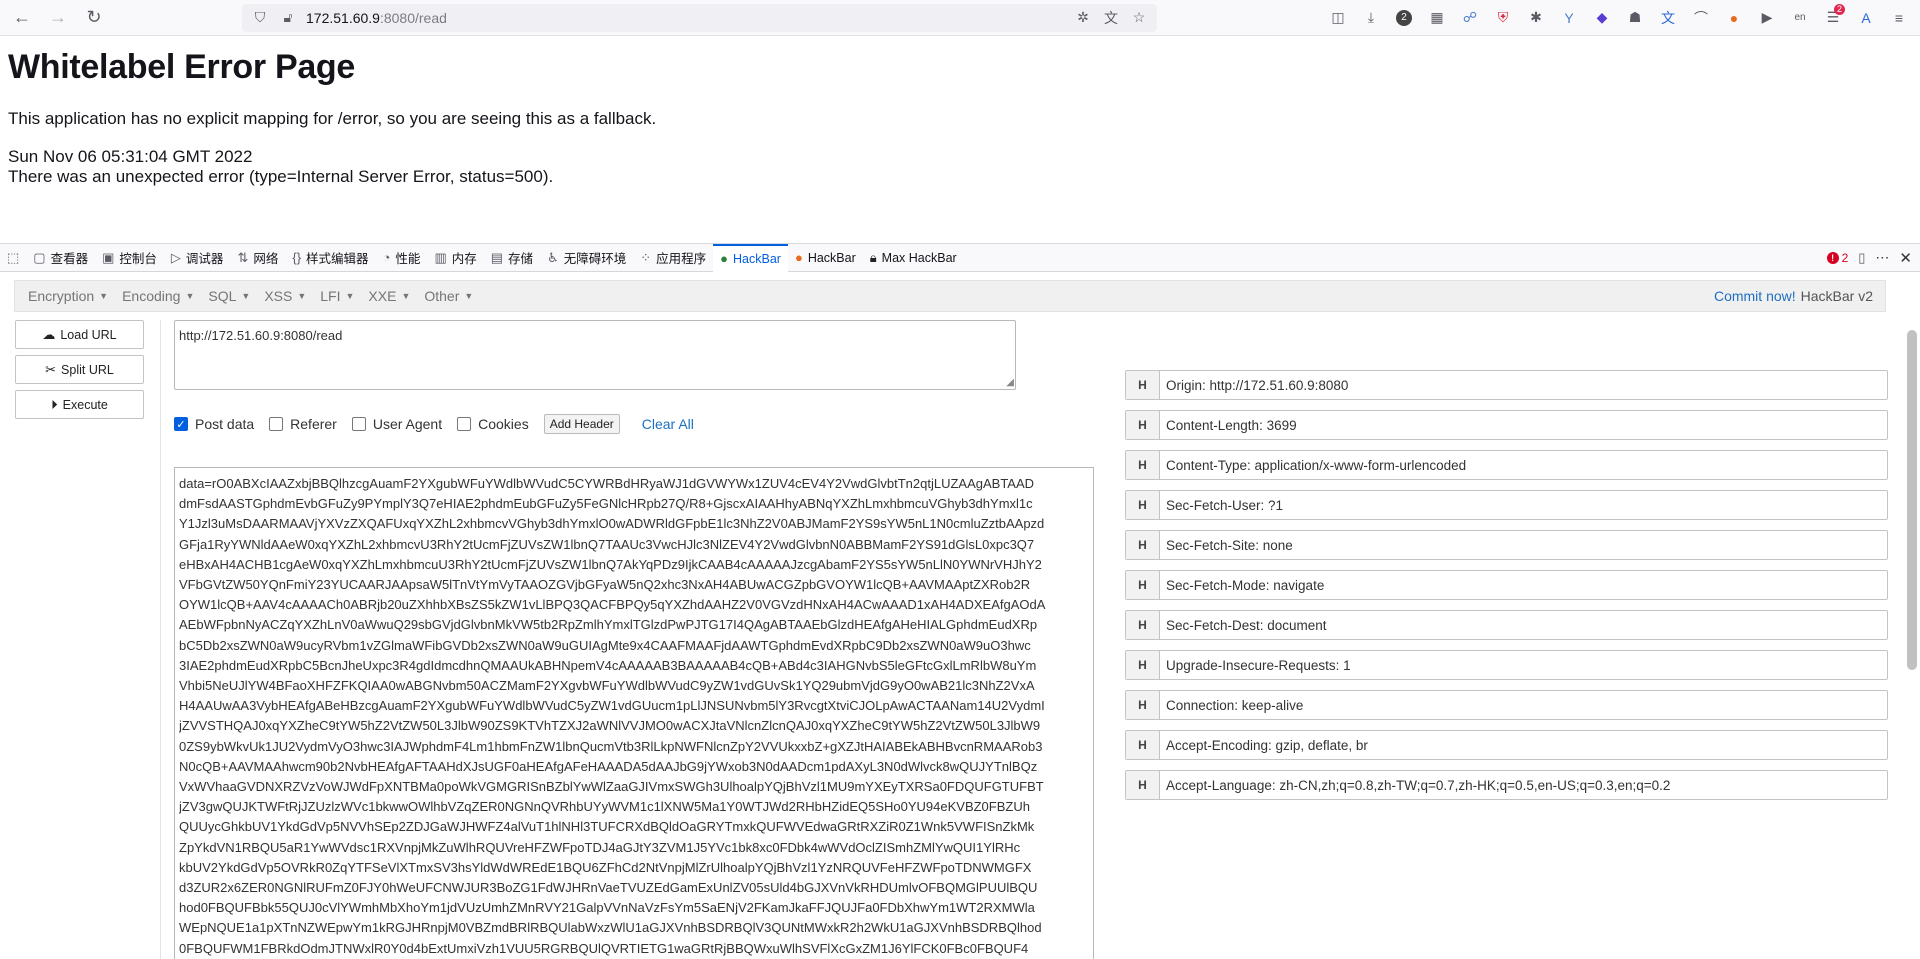 The image size is (1920, 959). Describe the element at coordinates (1734, 18) in the screenshot. I see `orange-extension-icon: ●` at that location.